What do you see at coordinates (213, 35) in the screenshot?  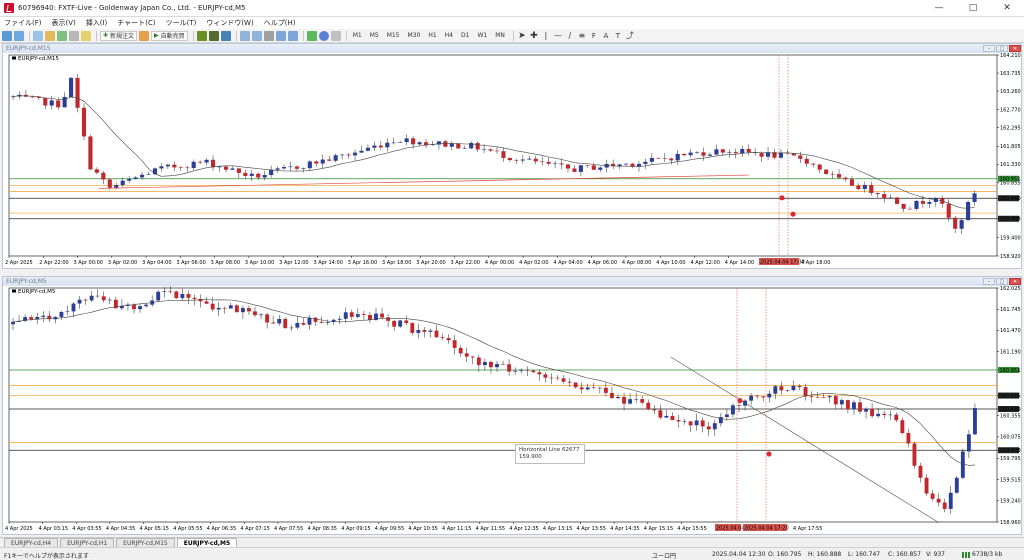 I see `candlestick-icon` at bounding box center [213, 35].